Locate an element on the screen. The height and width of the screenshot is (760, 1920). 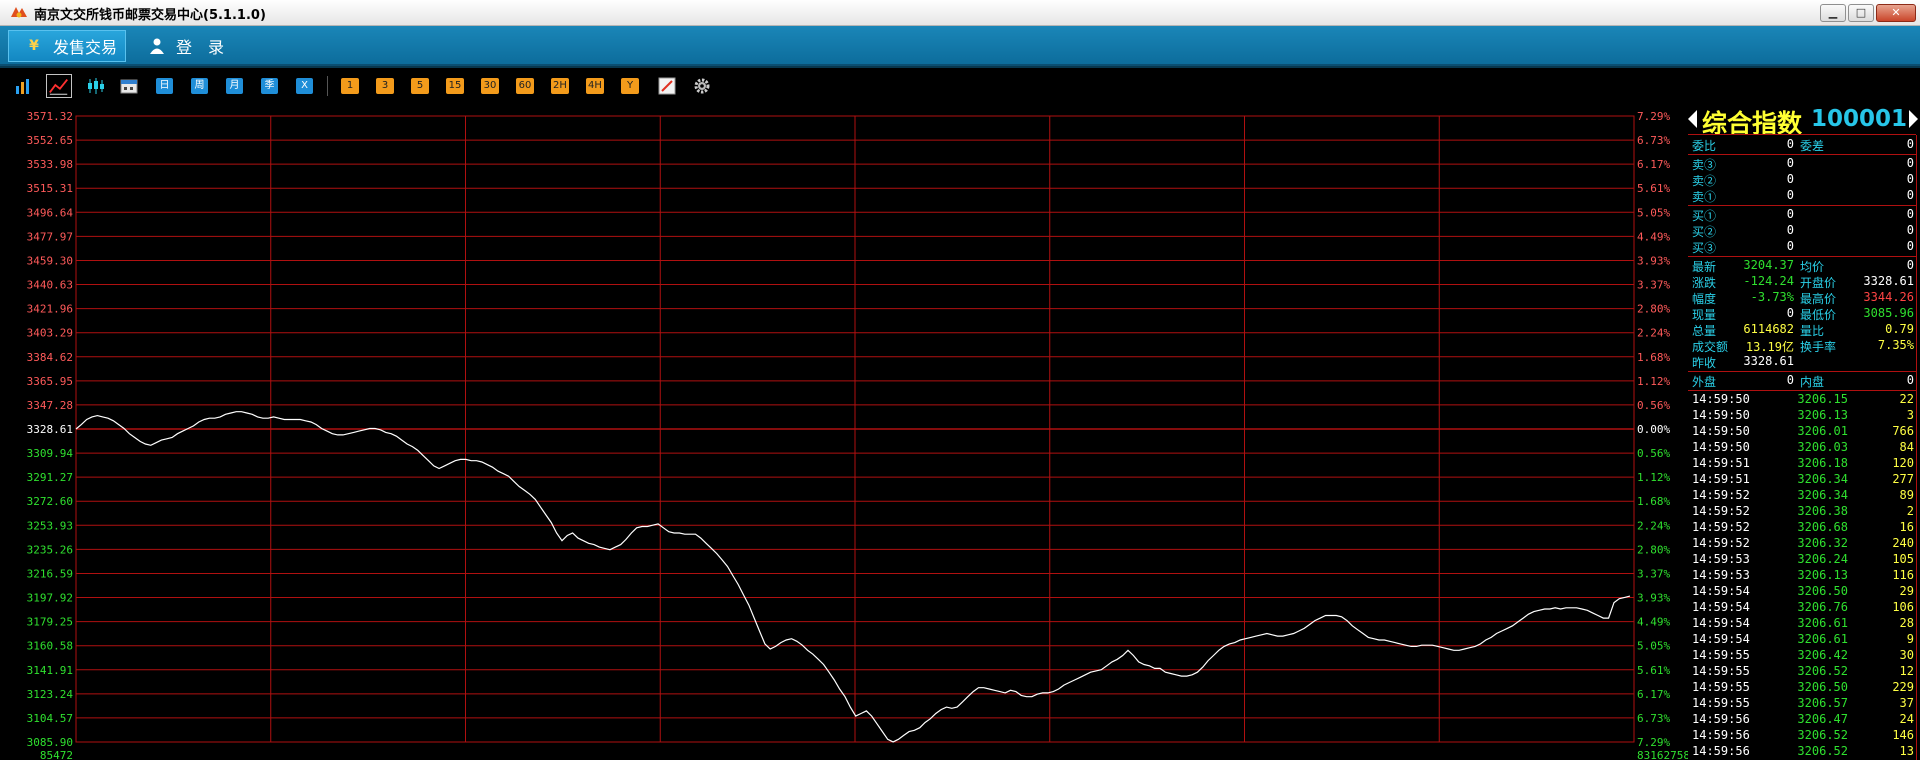
minute-60-button: 60 is located at coordinates (525, 86).